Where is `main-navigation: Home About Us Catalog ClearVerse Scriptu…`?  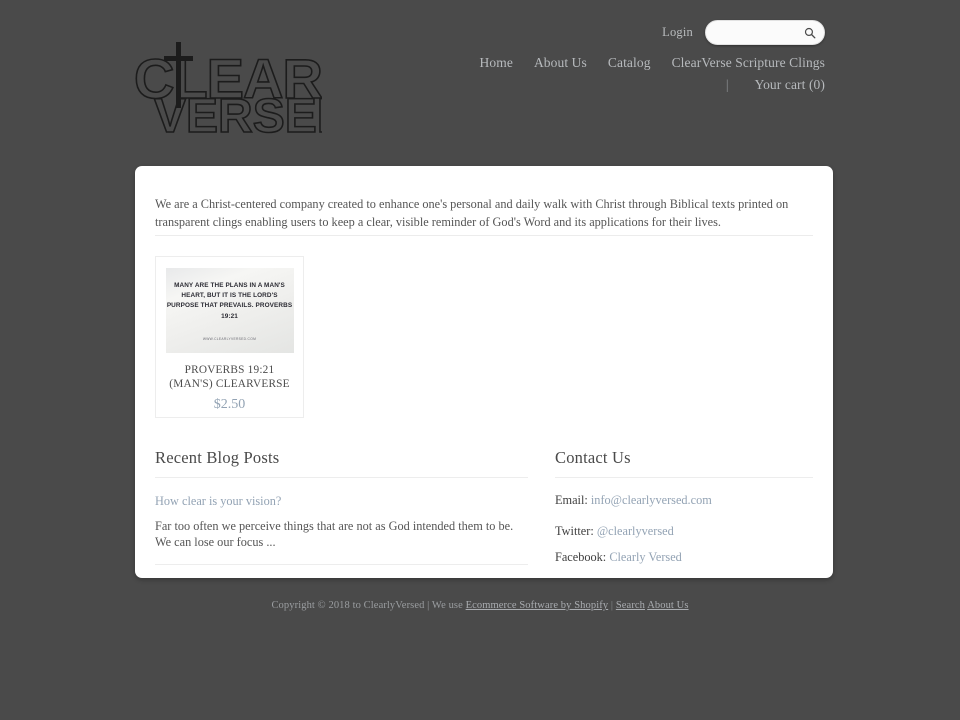
main-navigation: Home About Us Catalog ClearVerse Scriptu… is located at coordinates (644, 73).